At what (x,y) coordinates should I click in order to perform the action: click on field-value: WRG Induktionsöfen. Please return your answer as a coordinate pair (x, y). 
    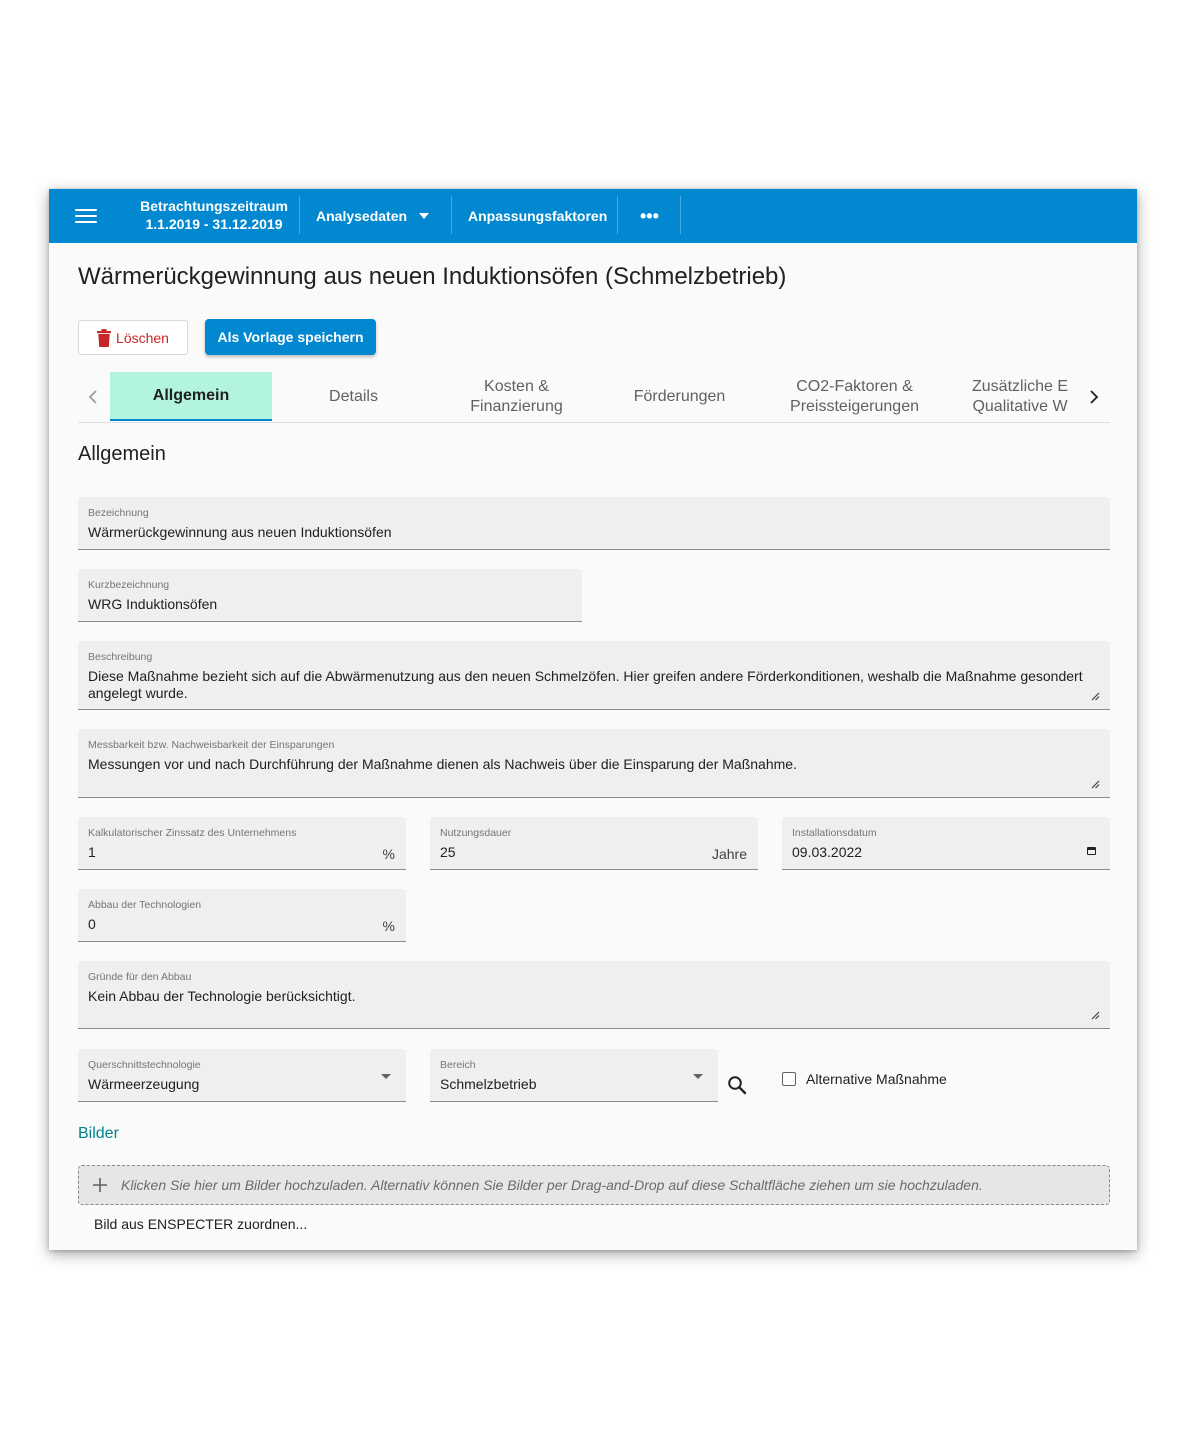
    Looking at the image, I should click on (153, 604).